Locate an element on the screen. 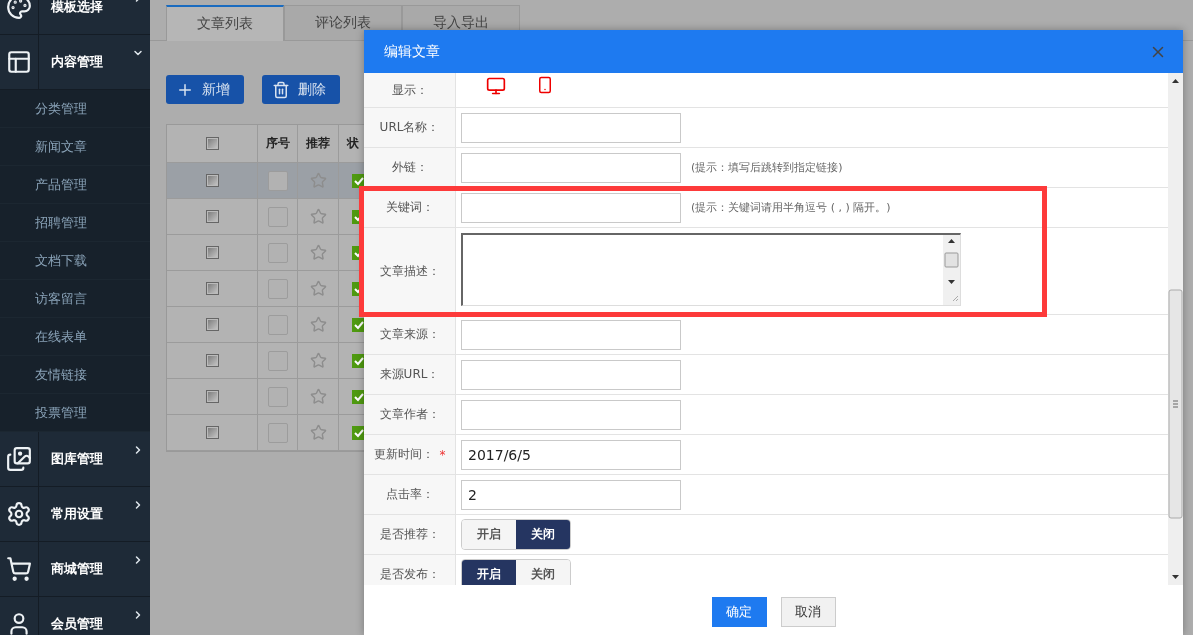 This screenshot has height=635, width=1193. trash-icon is located at coordinates (281, 89).